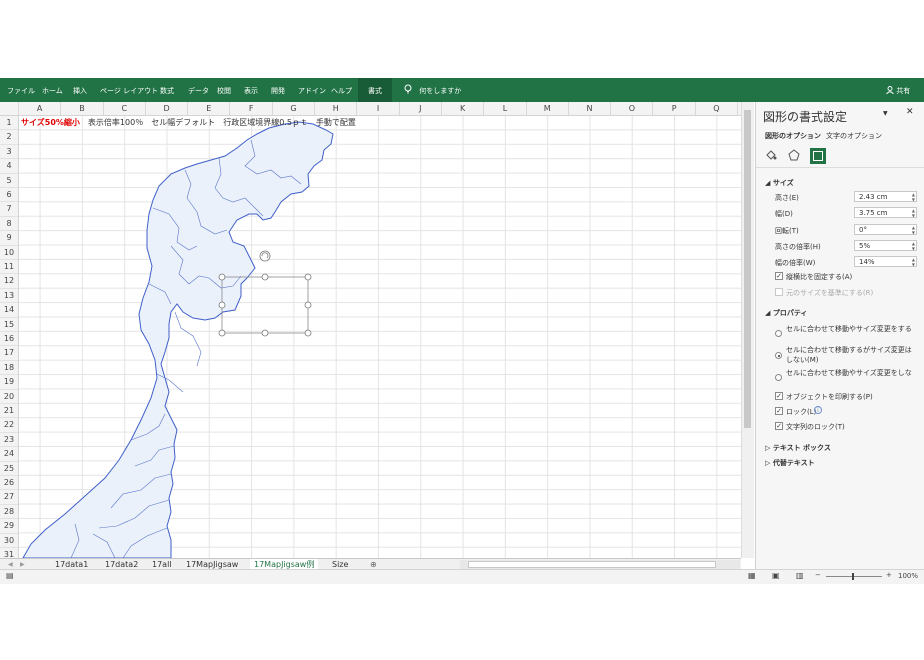  Describe the element at coordinates (9, 108) in the screenshot. I see `select-all-corner` at that location.